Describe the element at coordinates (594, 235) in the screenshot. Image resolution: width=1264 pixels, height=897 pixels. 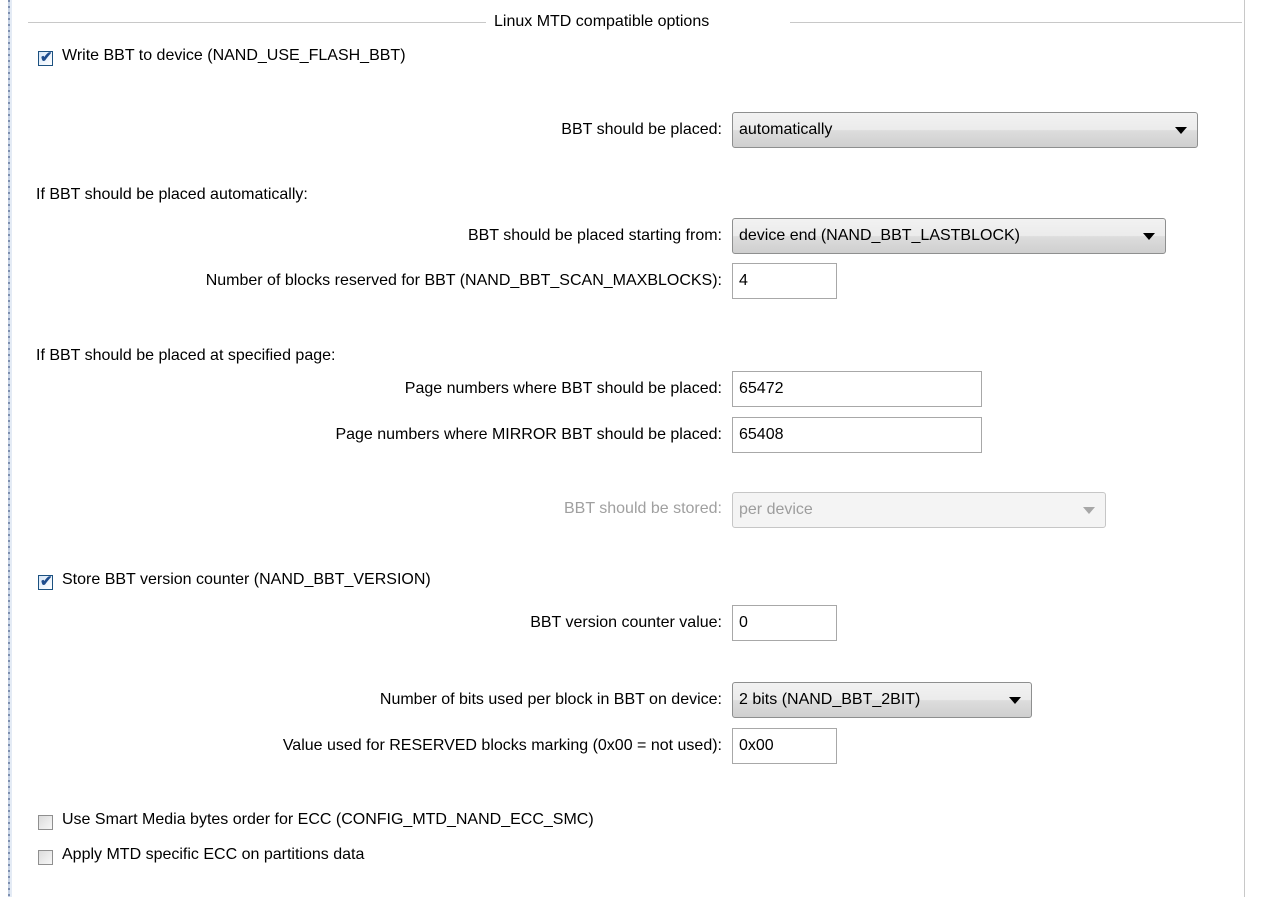
I see `start-from-label: BBT should be placed starting from:` at that location.